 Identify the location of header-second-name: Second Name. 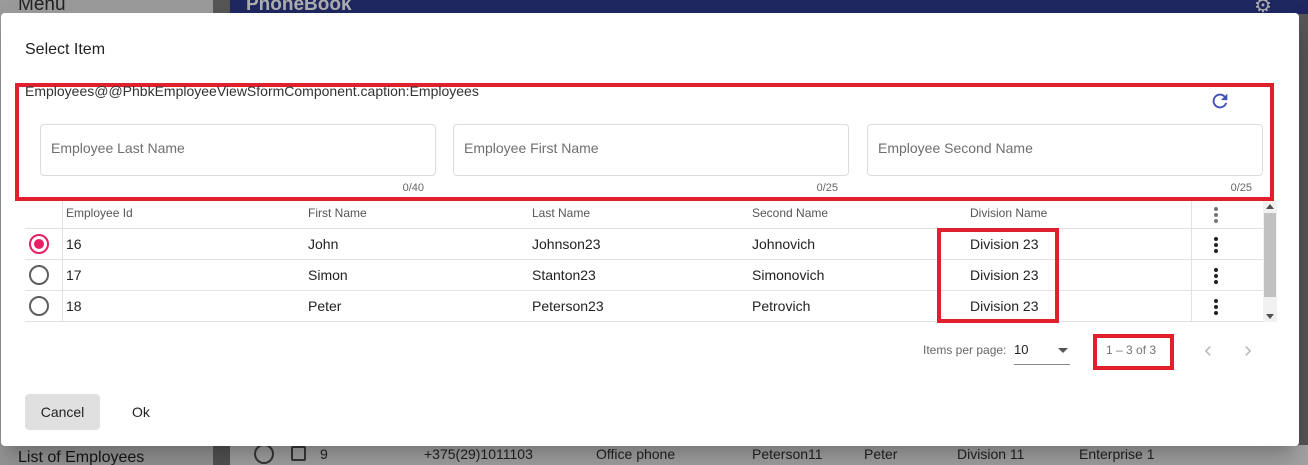
(790, 213).